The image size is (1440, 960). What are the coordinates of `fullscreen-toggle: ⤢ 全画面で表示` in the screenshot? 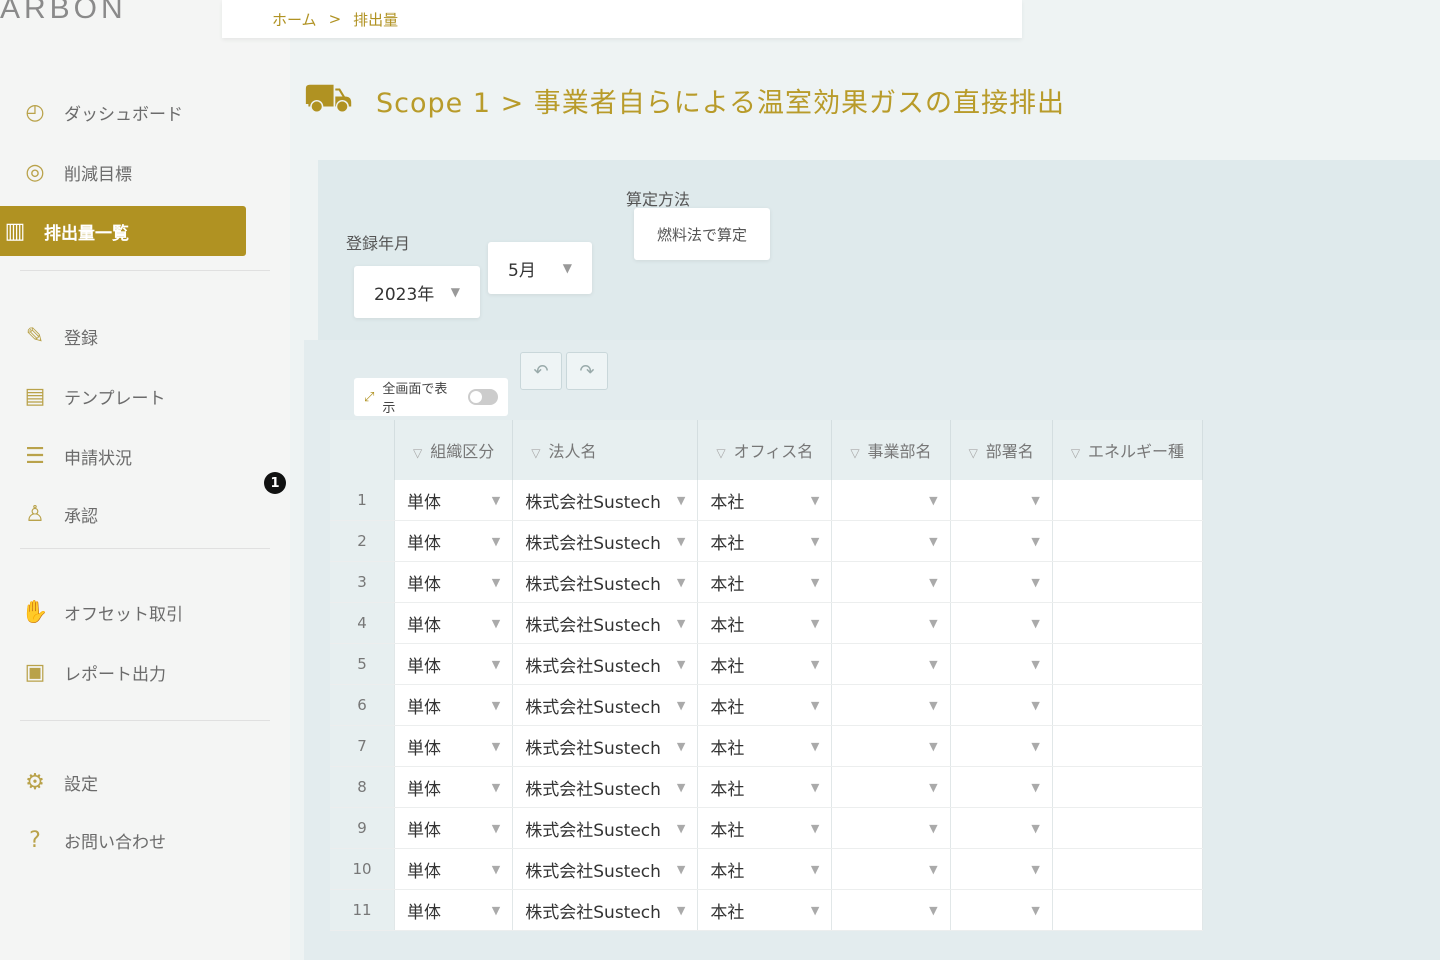 It's located at (431, 397).